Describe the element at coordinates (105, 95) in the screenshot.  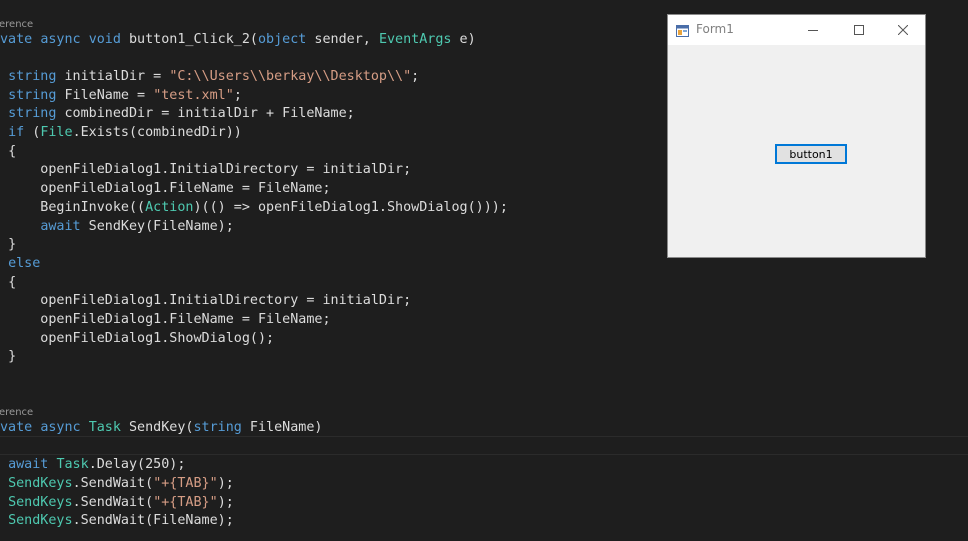
I see `code-token: FileName =` at that location.